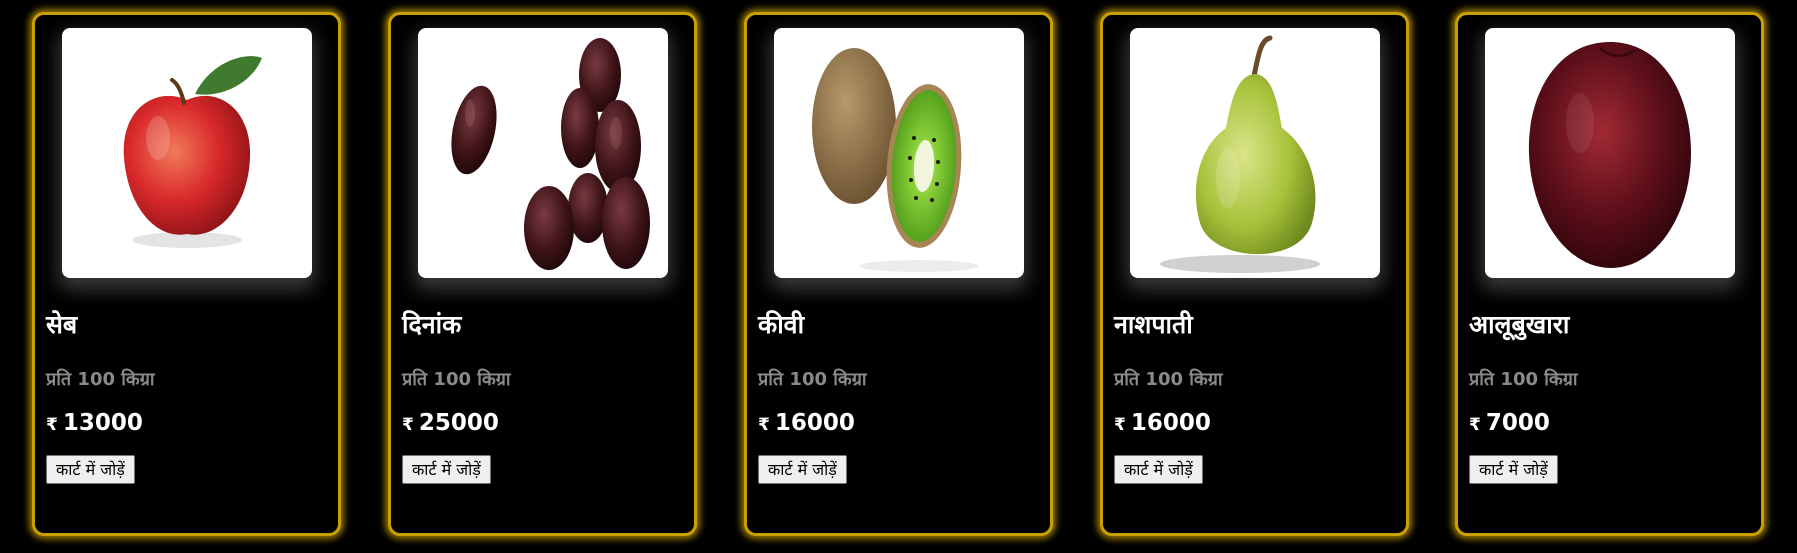 The image size is (1797, 553). What do you see at coordinates (458, 423) in the screenshot?
I see `price-value: 25000` at bounding box center [458, 423].